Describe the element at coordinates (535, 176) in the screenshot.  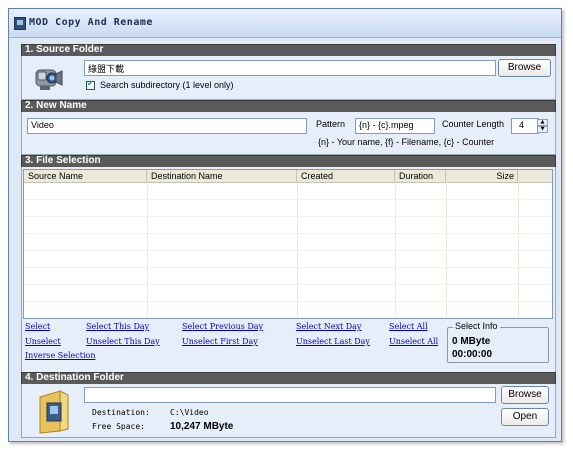
I see `column-filler` at that location.